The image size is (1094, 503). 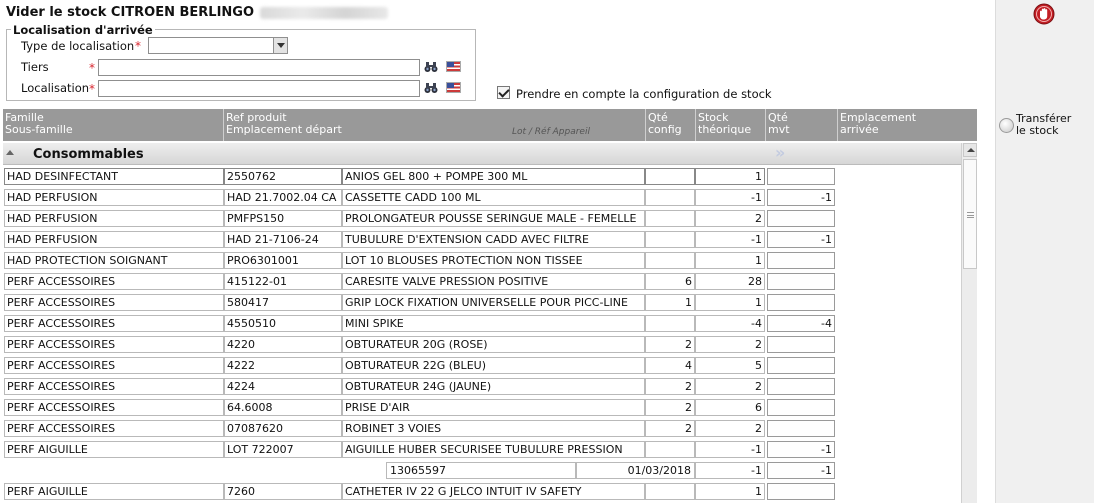 I want to click on libelle-cell: OBTURATEUR 22G (BLEU), so click(x=493, y=365).